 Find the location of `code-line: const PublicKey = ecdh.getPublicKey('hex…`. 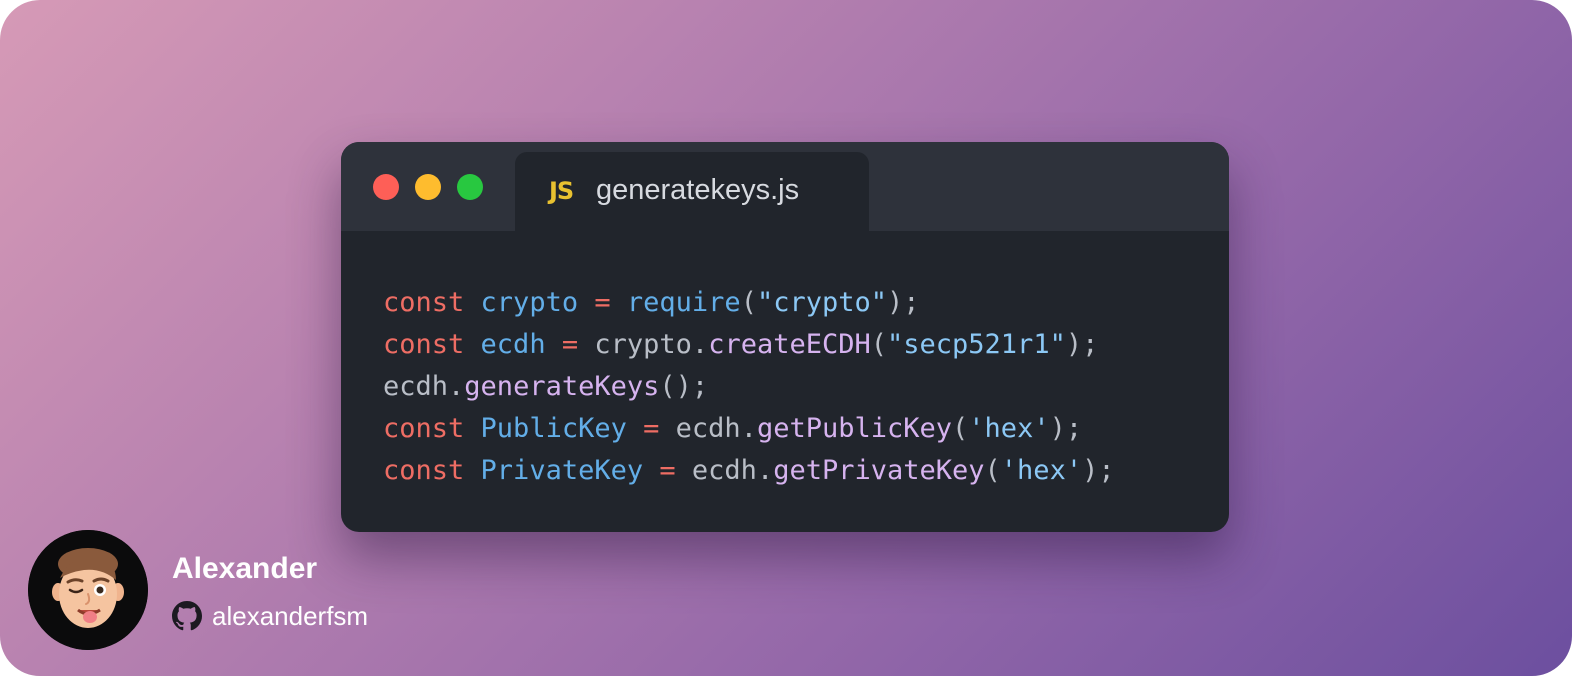

code-line: const PublicKey = ecdh.getPublicKey('hex… is located at coordinates (749, 429).